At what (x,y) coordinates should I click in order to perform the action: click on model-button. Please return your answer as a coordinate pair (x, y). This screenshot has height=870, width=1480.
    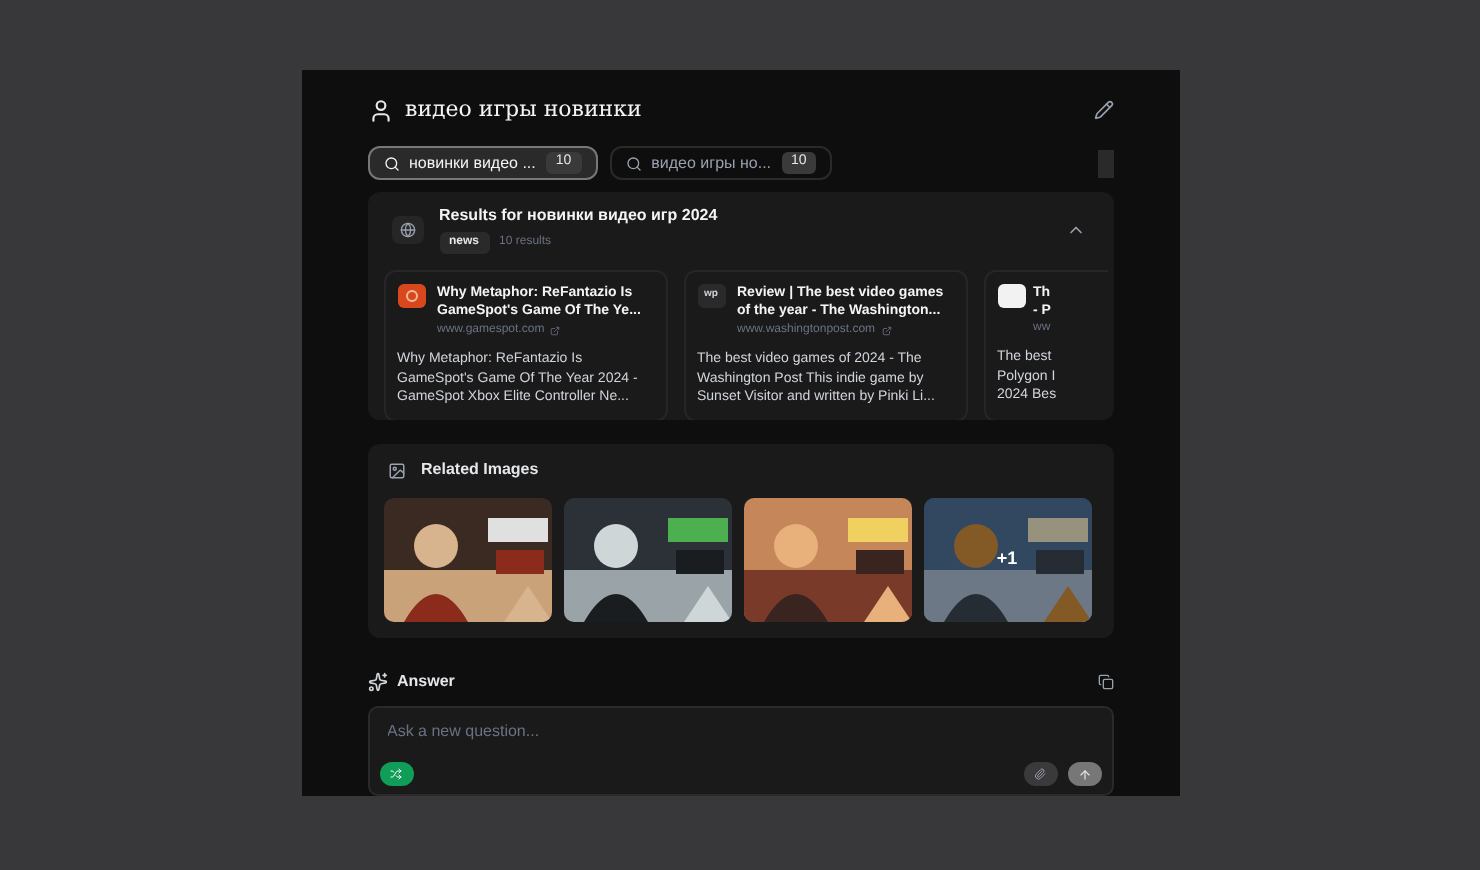
    Looking at the image, I should click on (396, 774).